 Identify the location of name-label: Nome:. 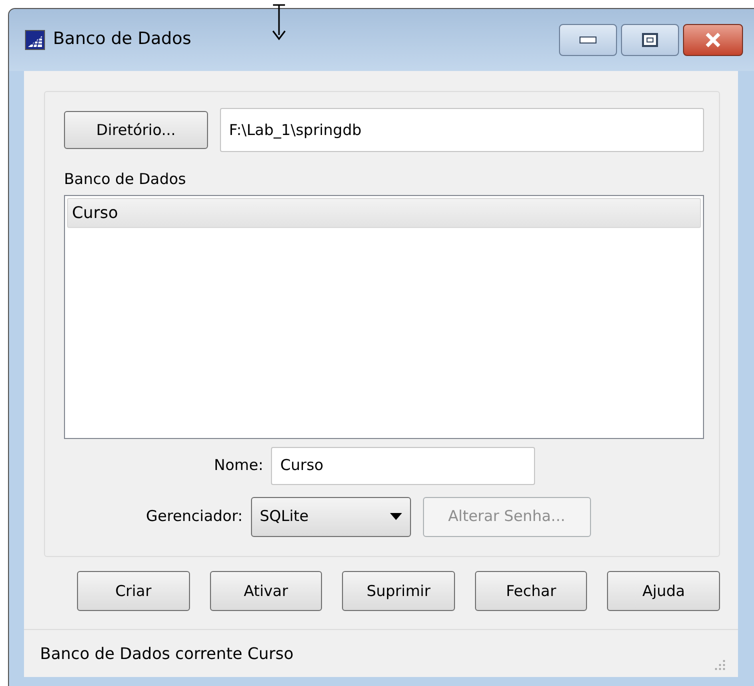
(239, 465).